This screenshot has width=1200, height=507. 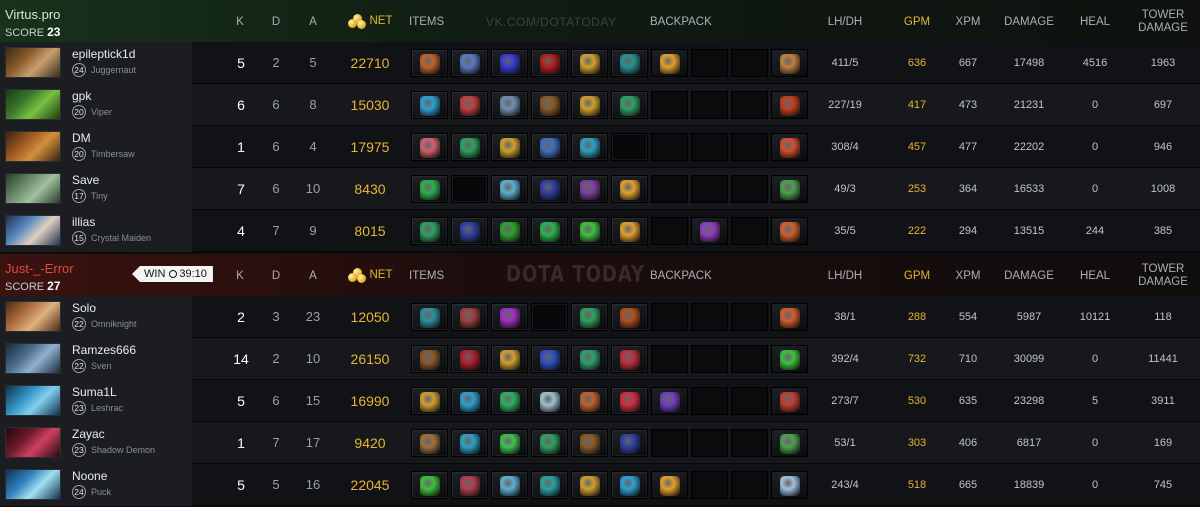 What do you see at coordinates (370, 231) in the screenshot?
I see `net-worth: 8015` at bounding box center [370, 231].